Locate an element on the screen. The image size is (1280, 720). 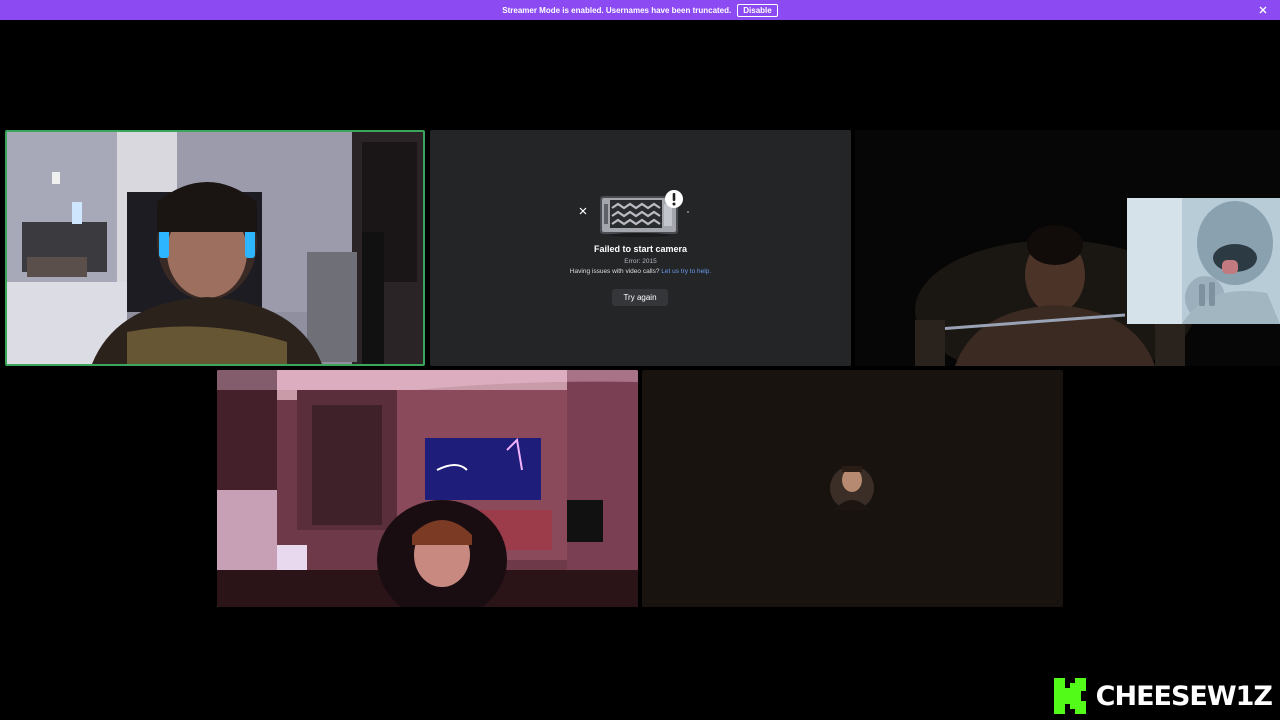
broken-monitor-illustration is located at coordinates (634, 213).